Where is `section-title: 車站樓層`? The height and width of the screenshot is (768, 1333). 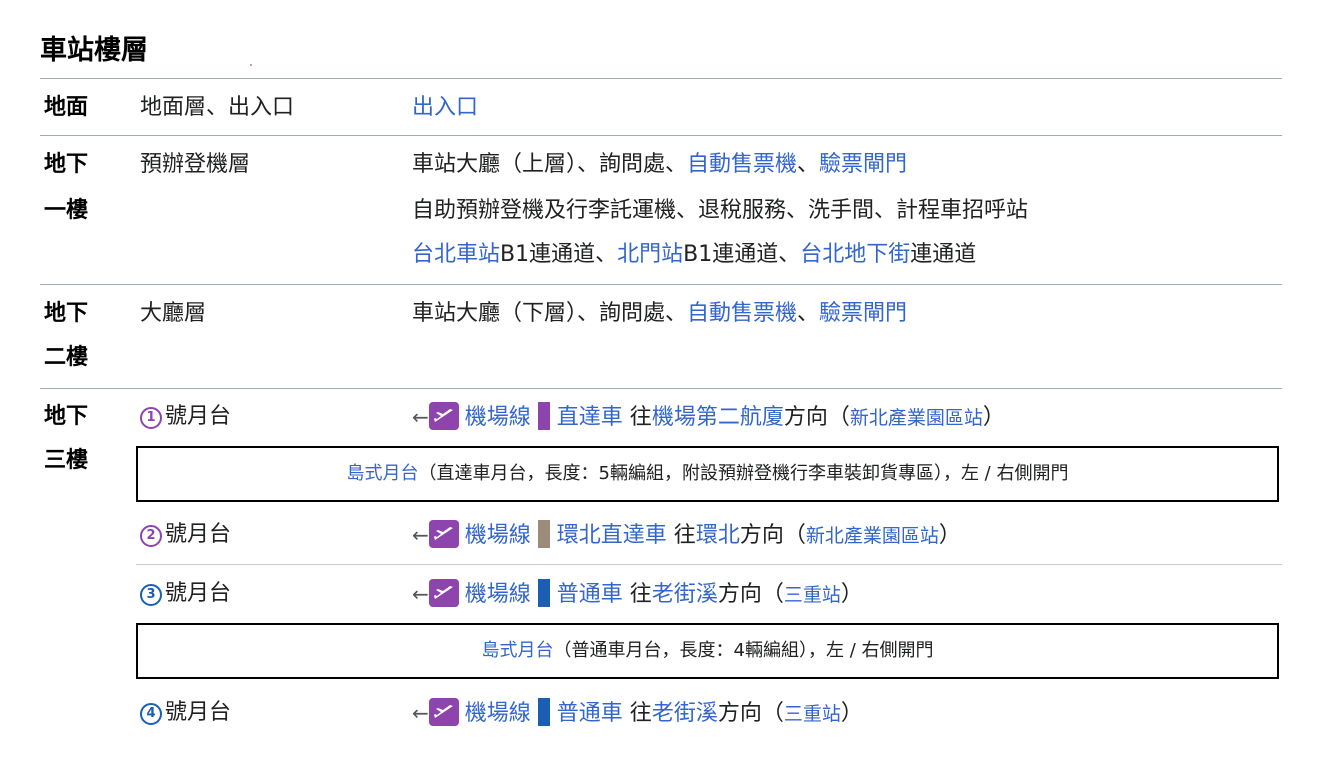
section-title: 車站樓層 is located at coordinates (94, 50).